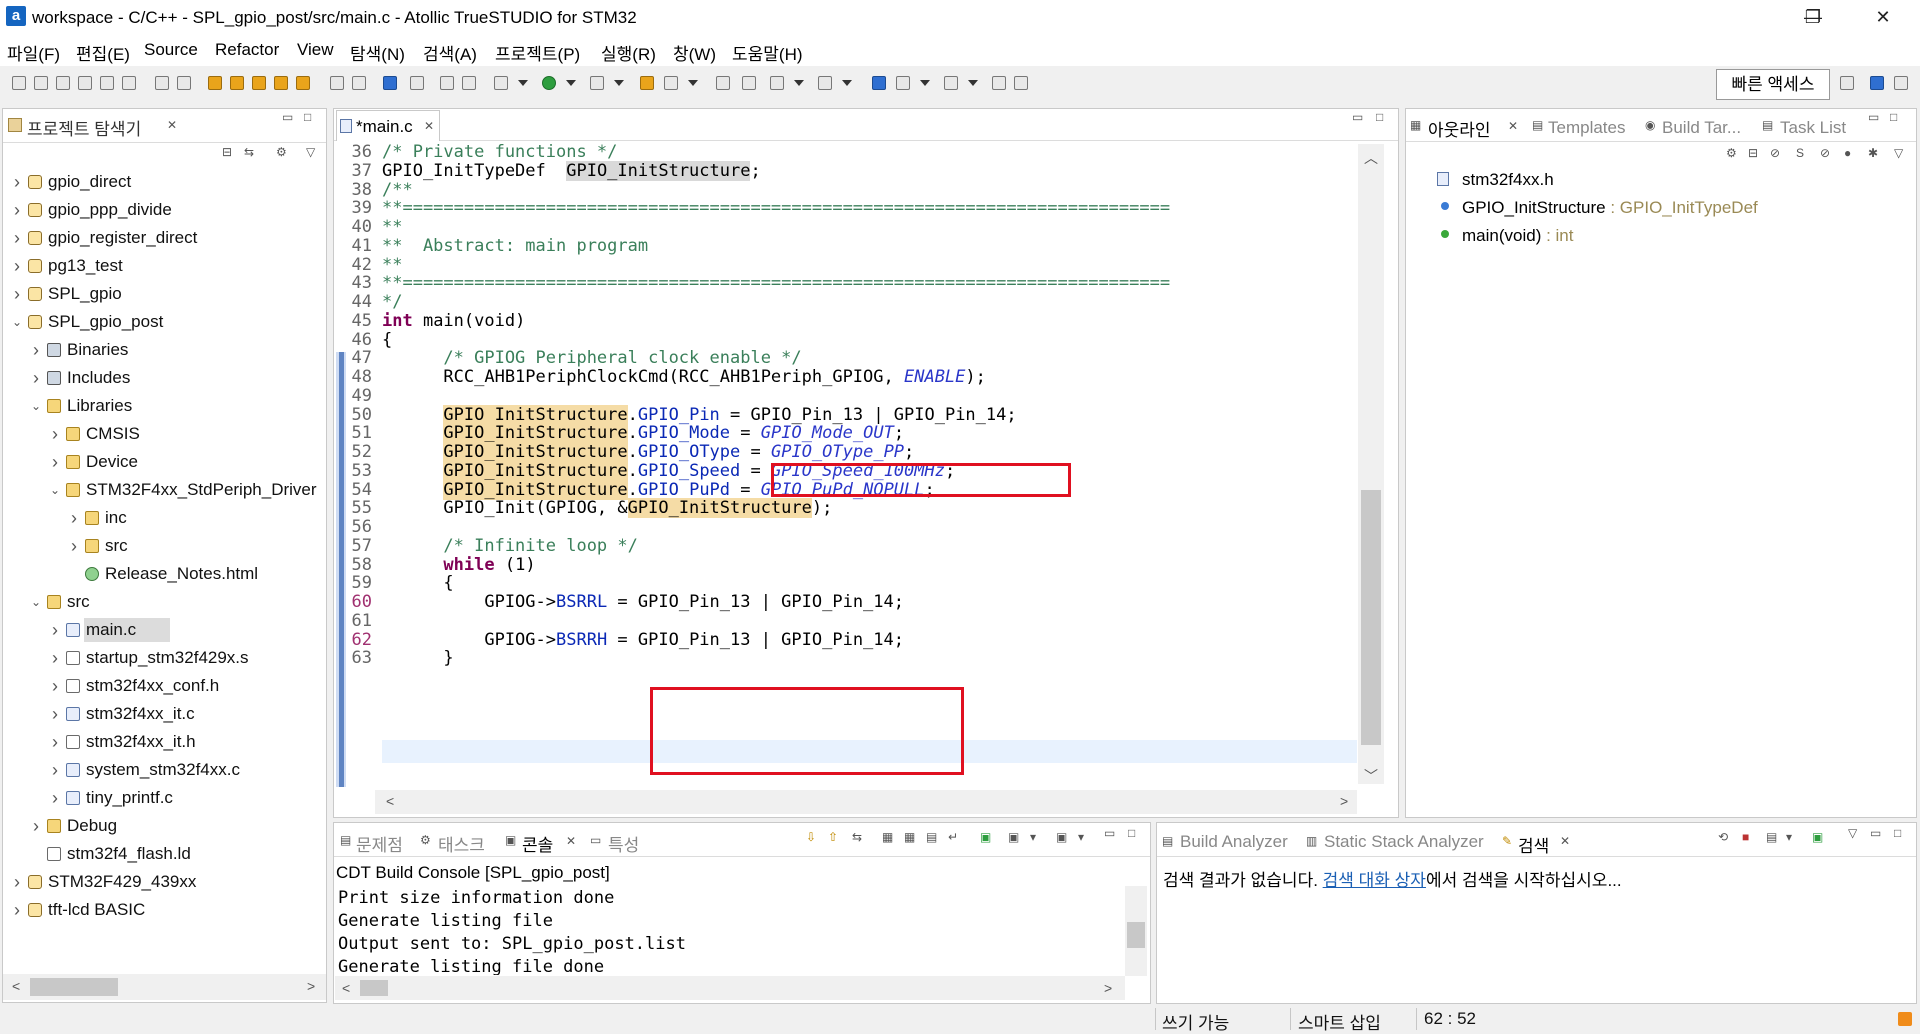 The height and width of the screenshot is (1034, 1920). What do you see at coordinates (931, 837) in the screenshot?
I see `clear-console-icon: ▤` at bounding box center [931, 837].